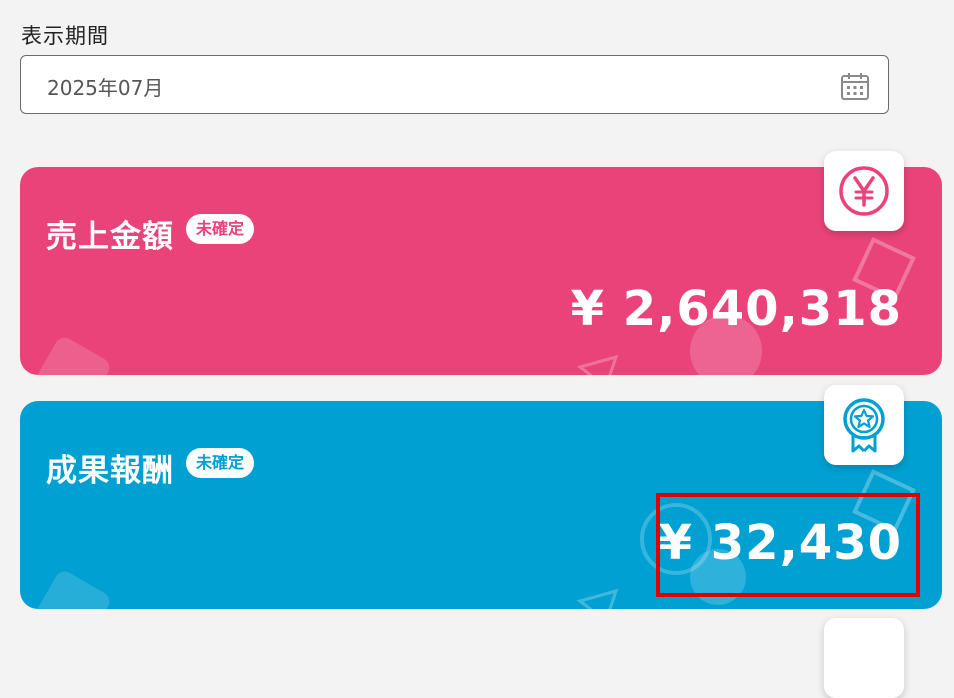  I want to click on yen-icon, so click(864, 191).